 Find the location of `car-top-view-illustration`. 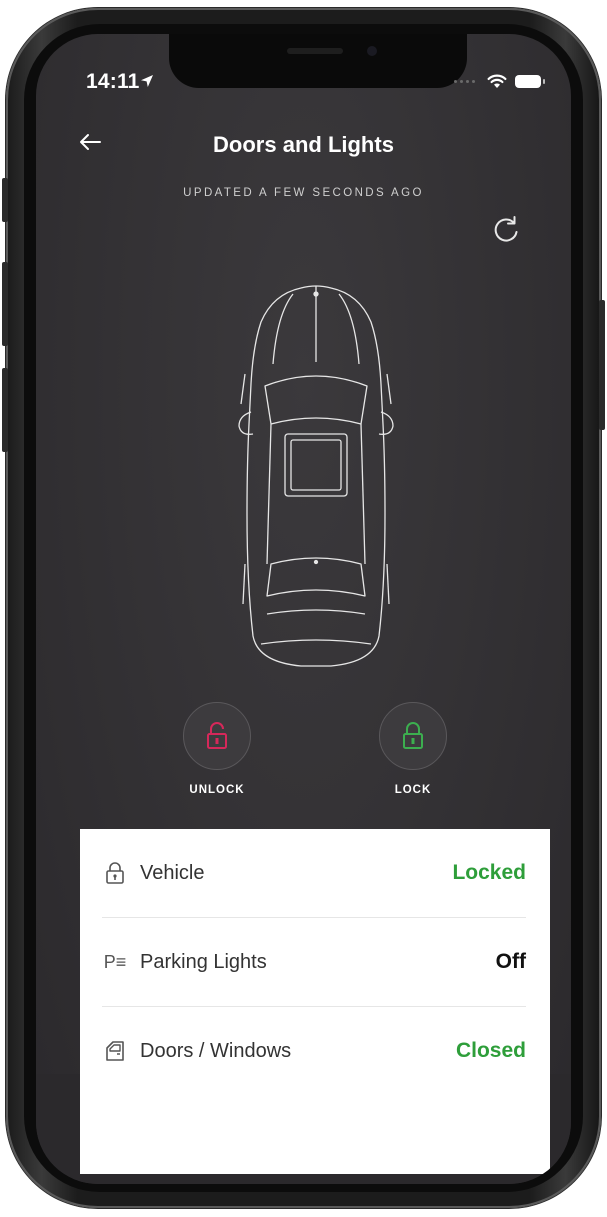

car-top-view-illustration is located at coordinates (316, 476).